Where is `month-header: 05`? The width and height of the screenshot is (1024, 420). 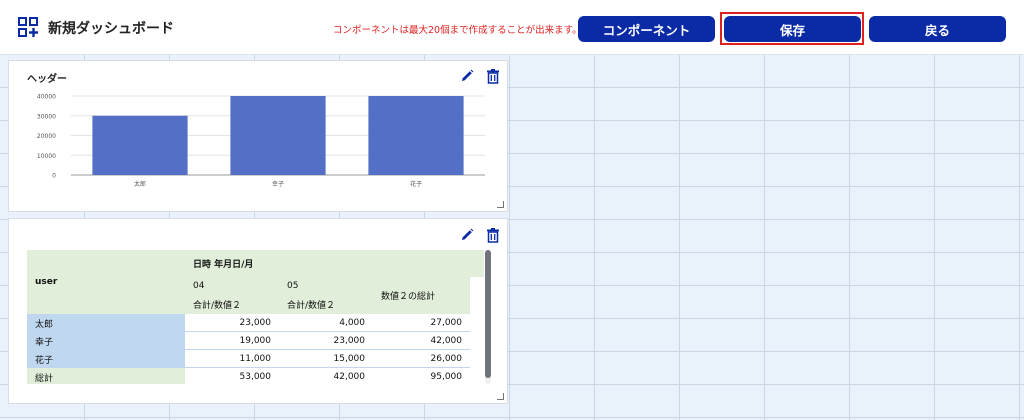 month-header: 05 is located at coordinates (326, 286).